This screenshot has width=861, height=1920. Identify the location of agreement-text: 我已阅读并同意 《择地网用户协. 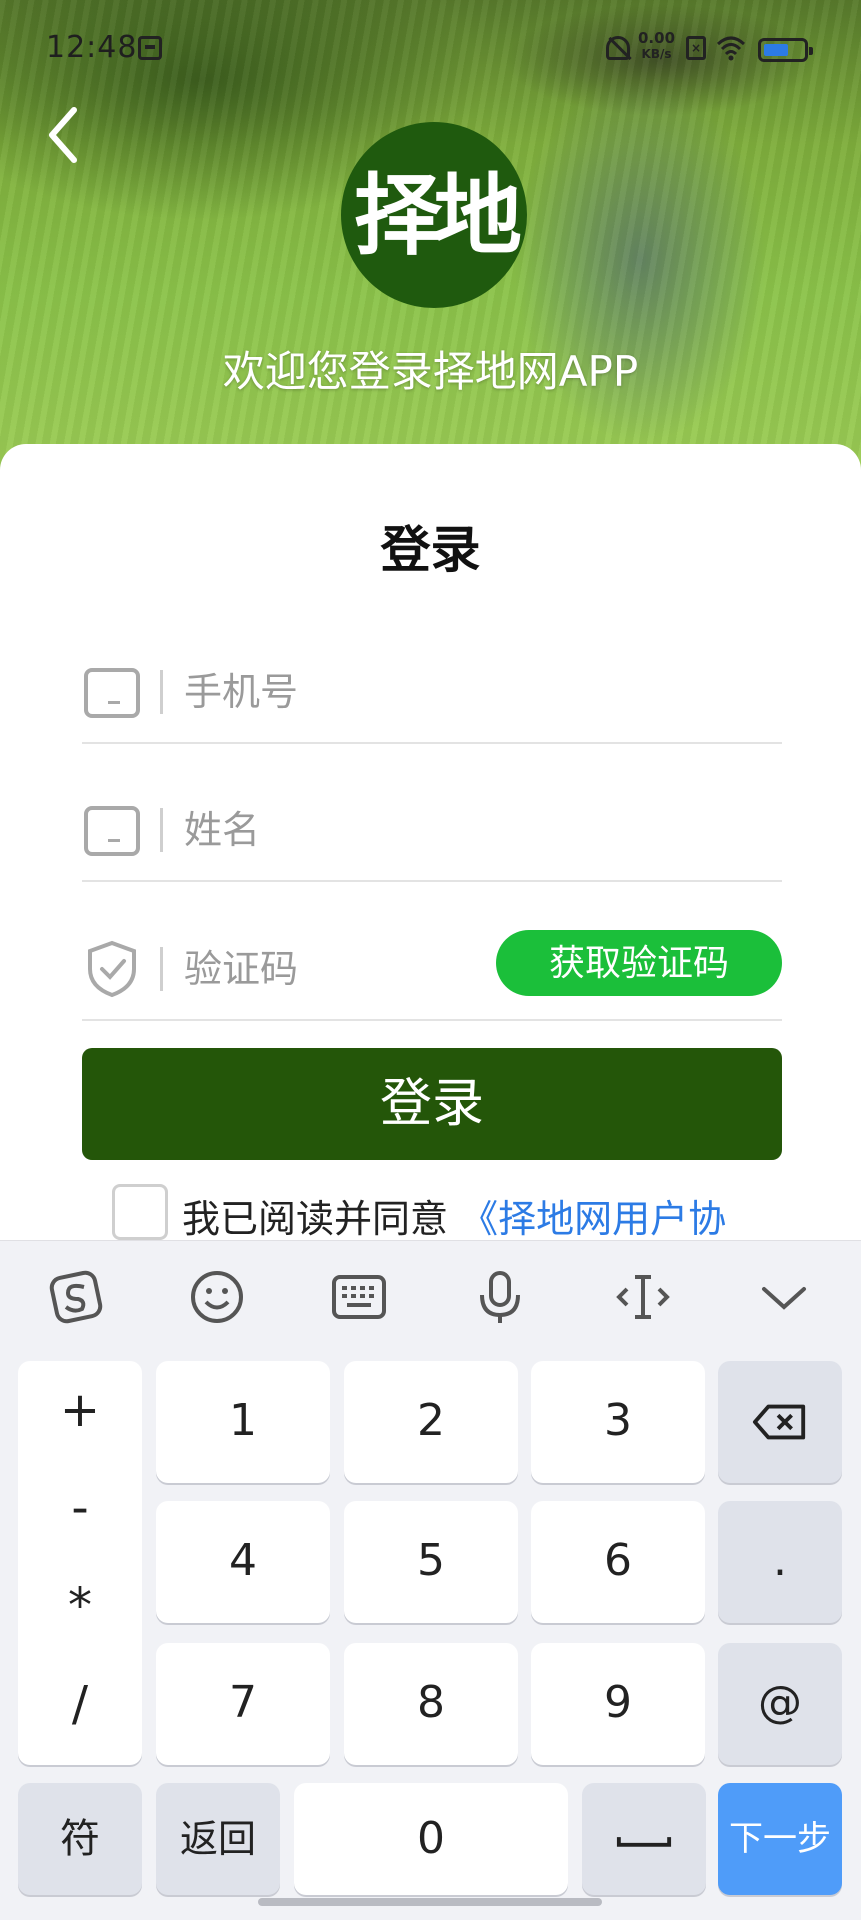
(454, 1215).